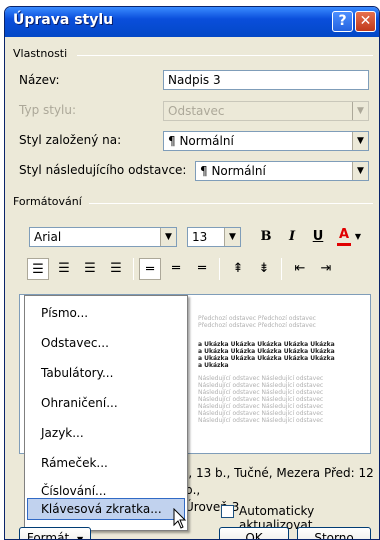  Describe the element at coordinates (176, 269) in the screenshot. I see `line-spacing-onehalf-icon: ═` at that location.